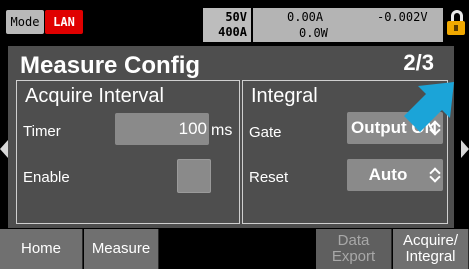 The width and height of the screenshot is (469, 269). What do you see at coordinates (353, 256) in the screenshot?
I see `data-export-line2: Export` at bounding box center [353, 256].